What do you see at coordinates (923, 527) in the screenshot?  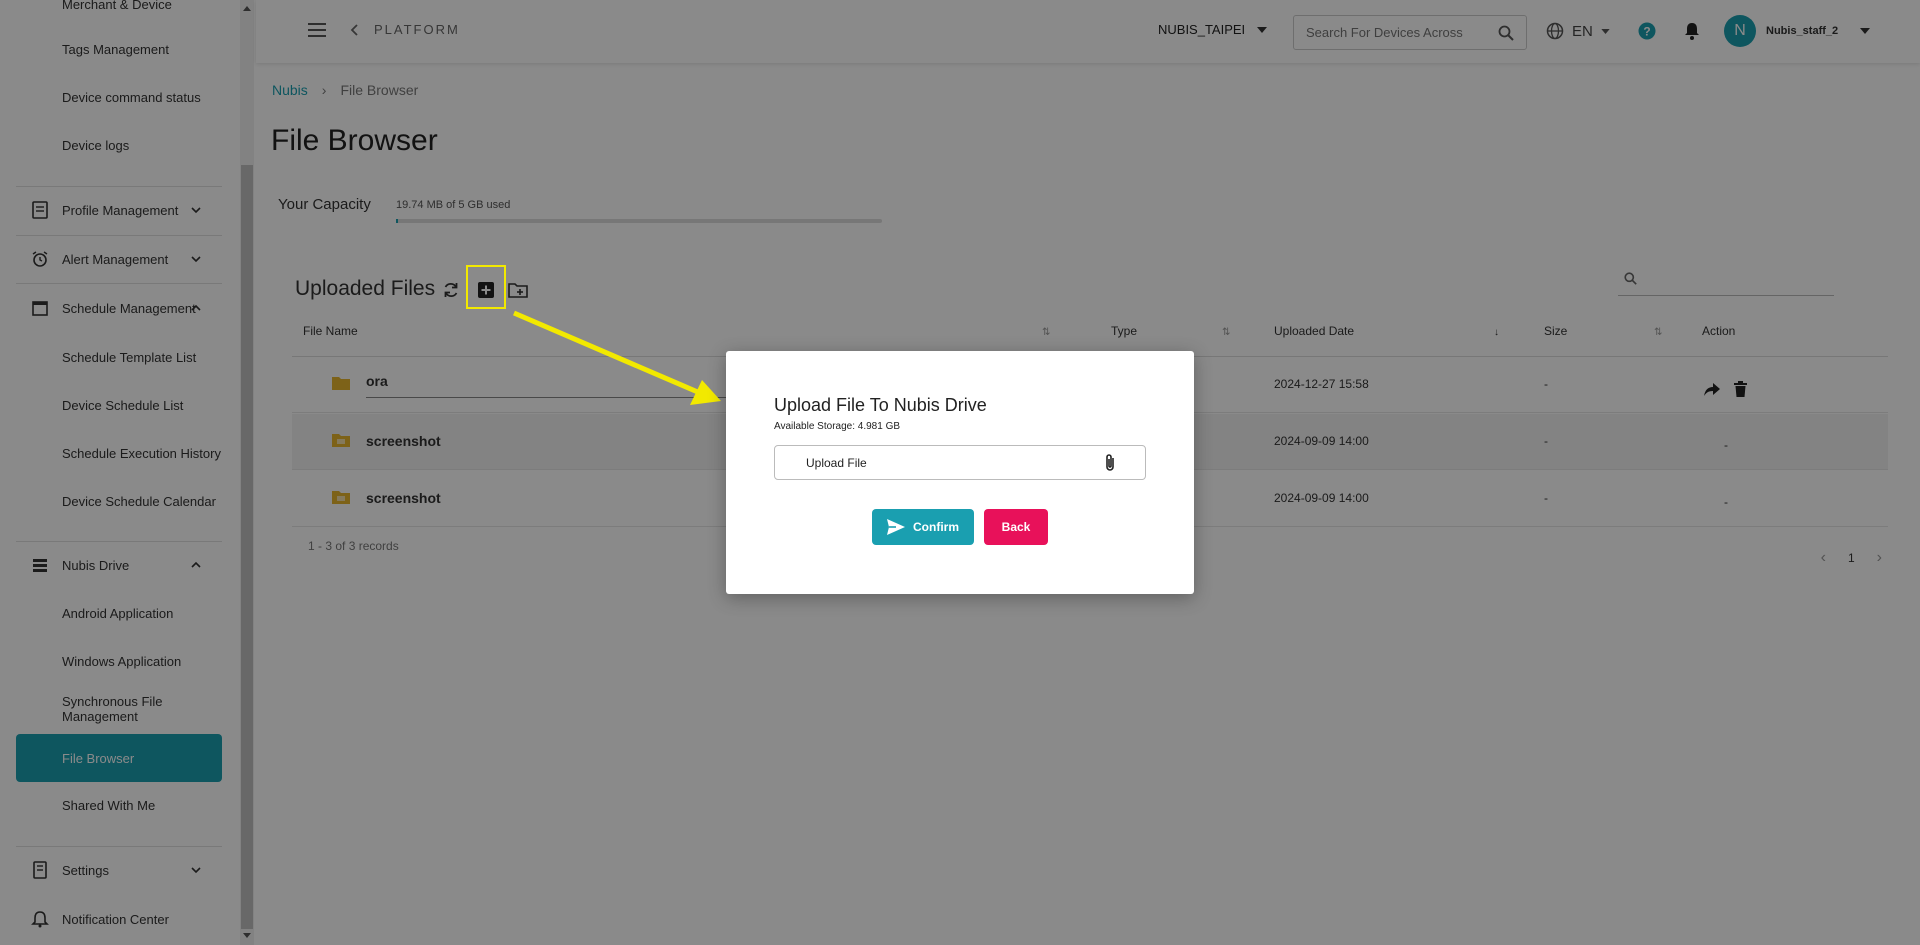 I see `confirm-button: Confirm` at bounding box center [923, 527].